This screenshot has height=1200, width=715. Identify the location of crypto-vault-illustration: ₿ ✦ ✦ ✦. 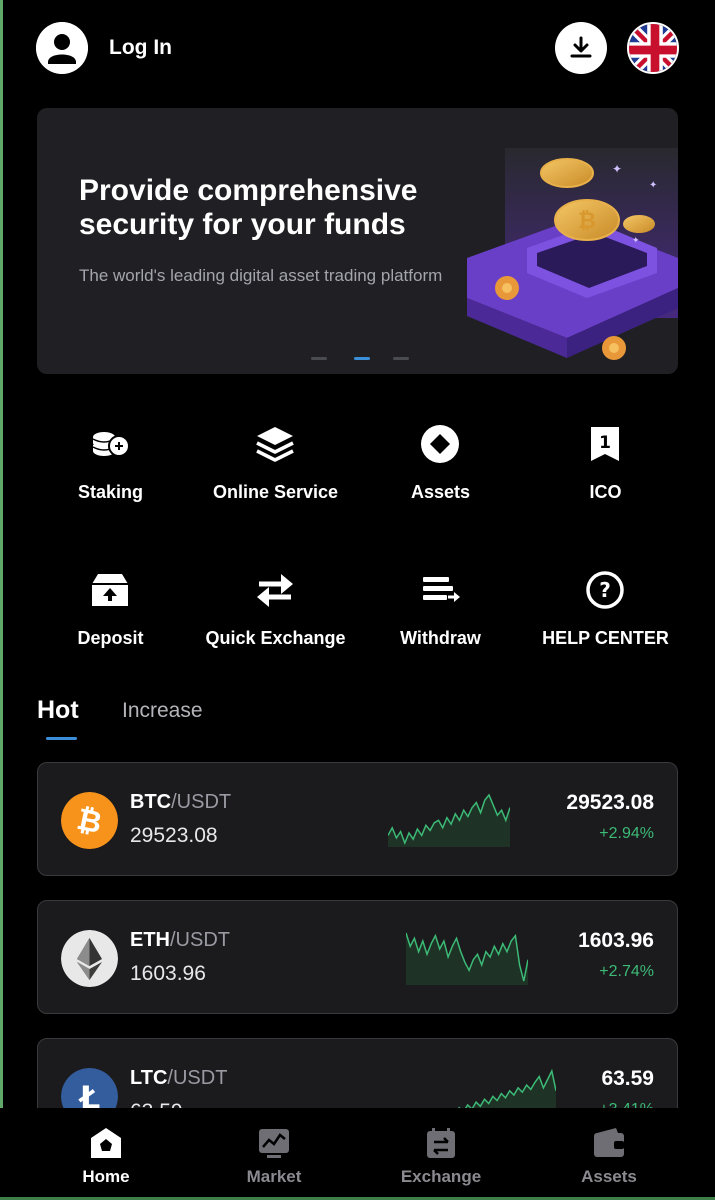
(572, 254).